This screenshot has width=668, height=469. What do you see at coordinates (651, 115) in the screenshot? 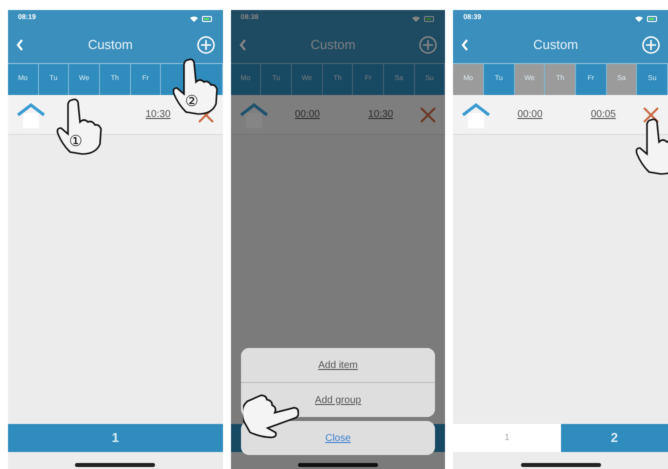
I see `delete-icon` at bounding box center [651, 115].